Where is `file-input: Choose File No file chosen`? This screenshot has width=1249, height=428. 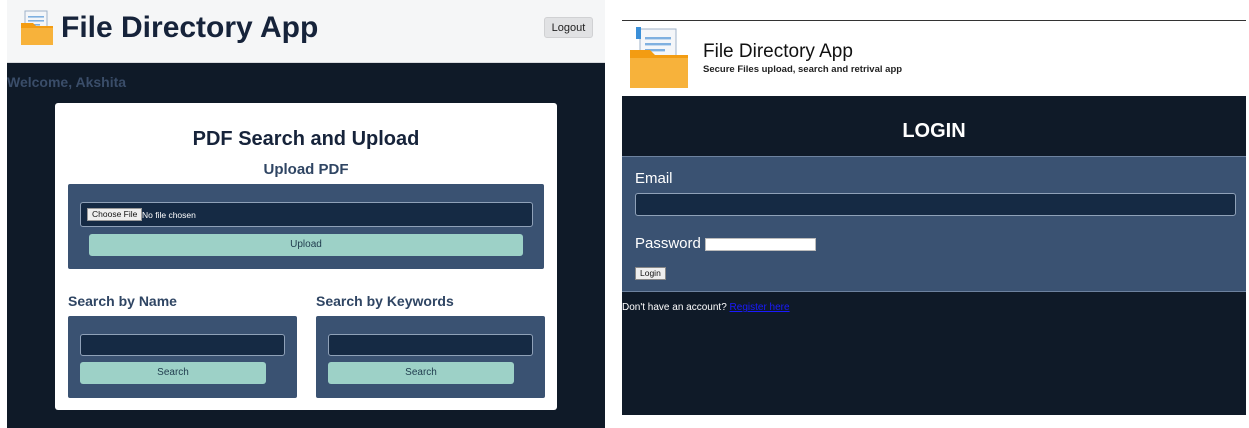 file-input: Choose File No file chosen is located at coordinates (306, 214).